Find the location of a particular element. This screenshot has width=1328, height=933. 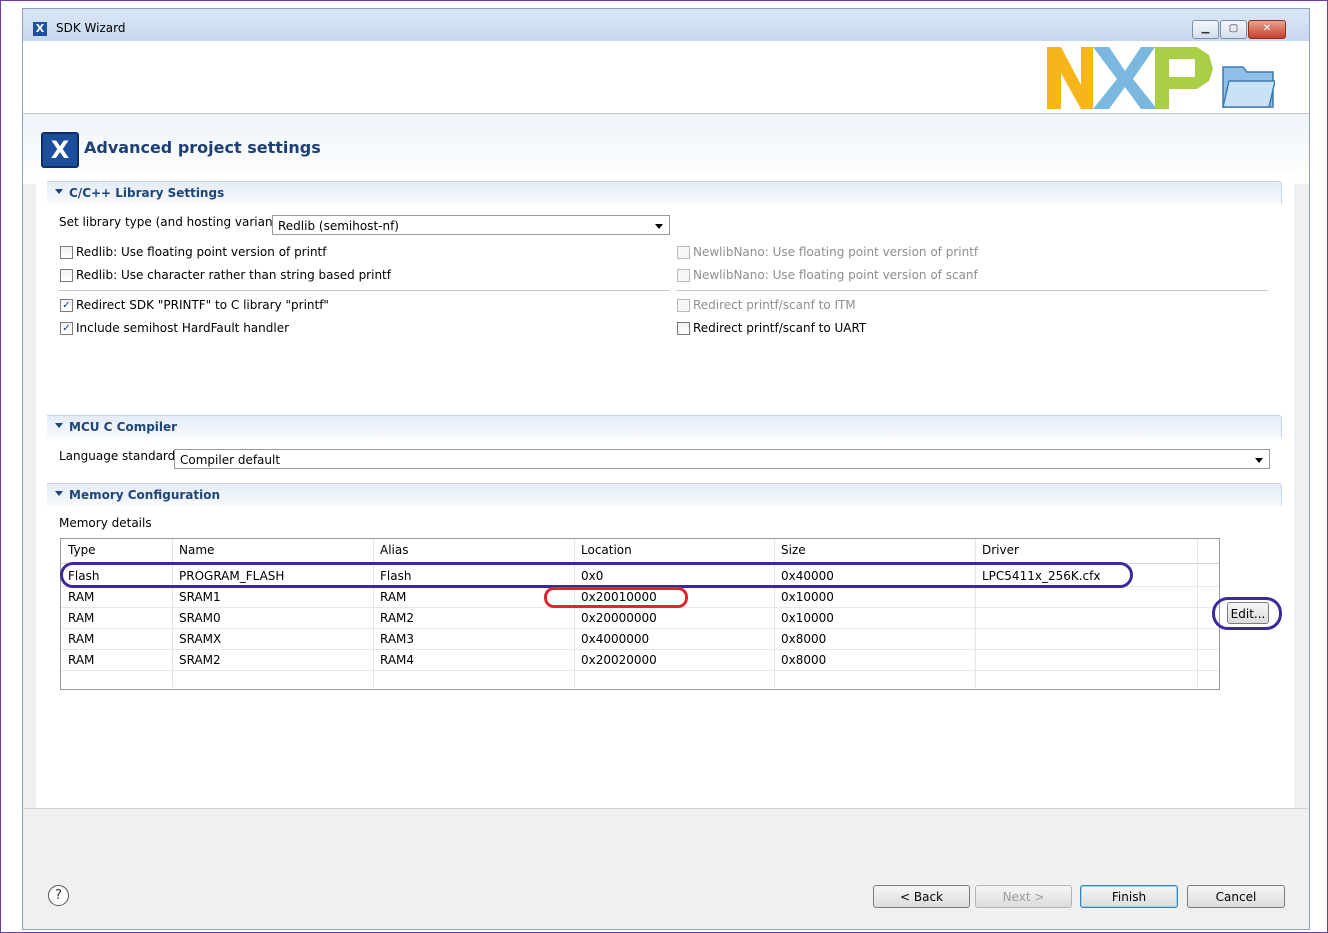

compiler-section-title: MCU C Compiler is located at coordinates (123, 427).